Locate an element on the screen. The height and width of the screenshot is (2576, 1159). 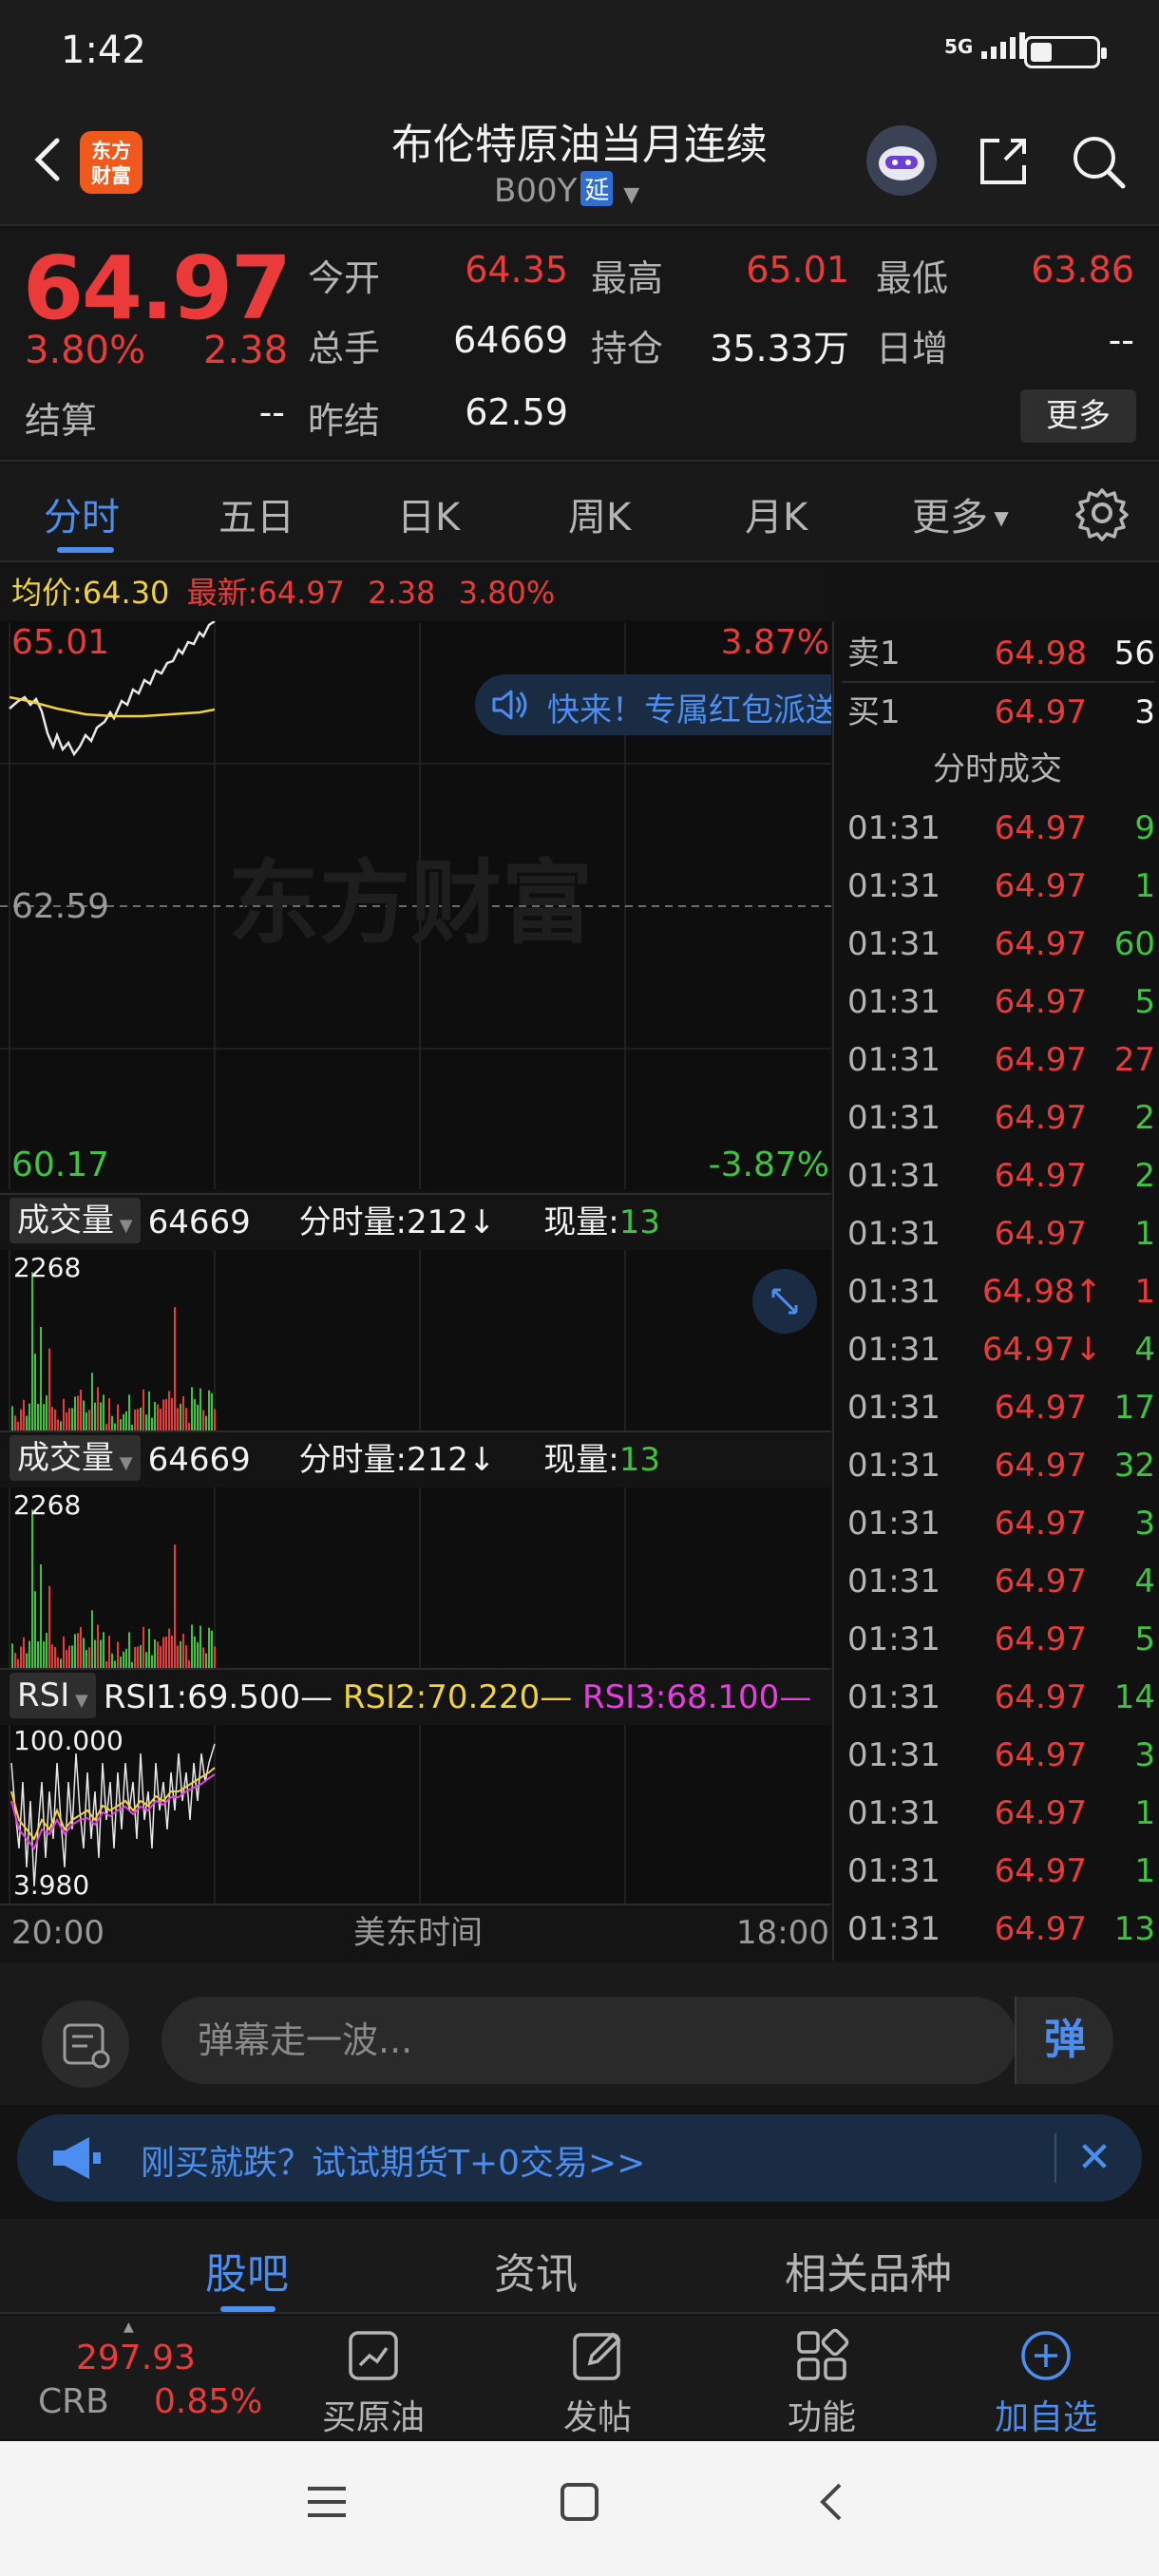
indicator-select-1: 成交量 ▼ is located at coordinates (75, 1220).